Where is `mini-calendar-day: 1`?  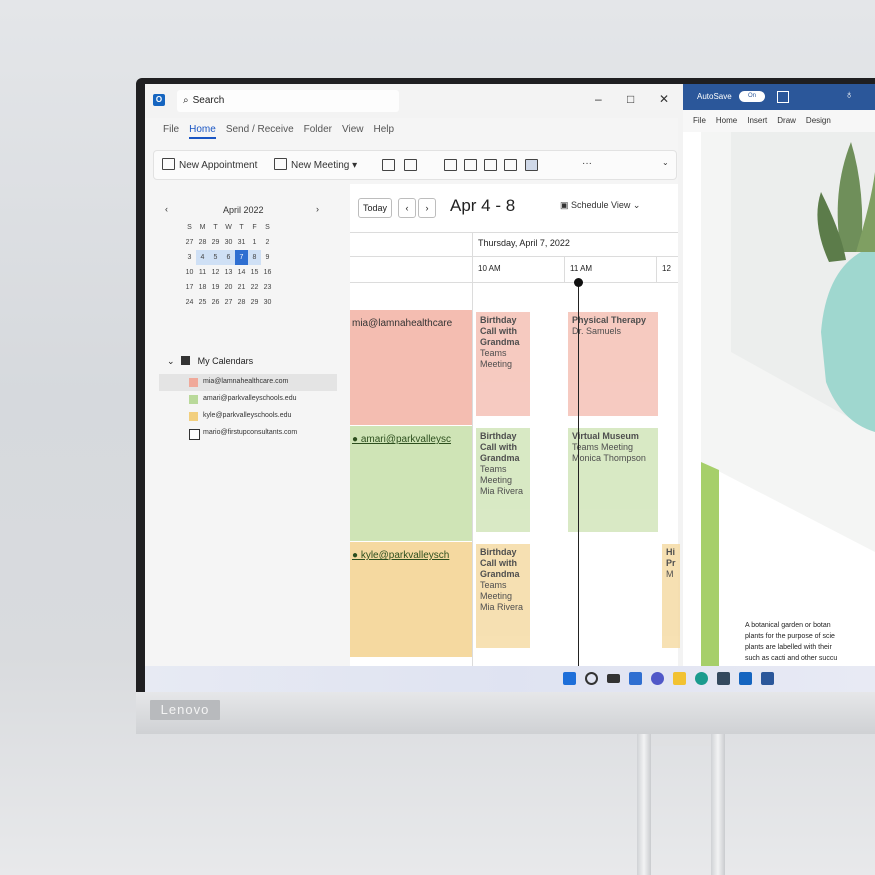 mini-calendar-day: 1 is located at coordinates (254, 242).